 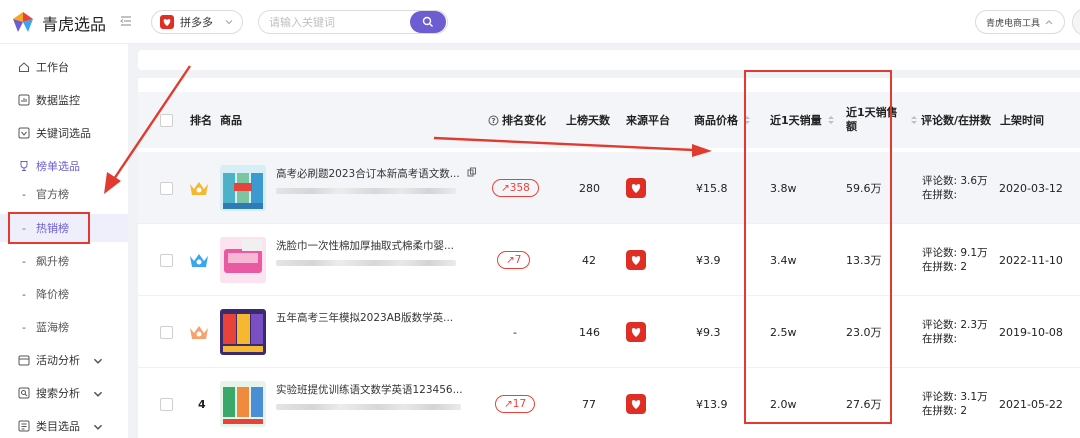 What do you see at coordinates (914, 120) in the screenshot?
I see `sort-icon` at bounding box center [914, 120].